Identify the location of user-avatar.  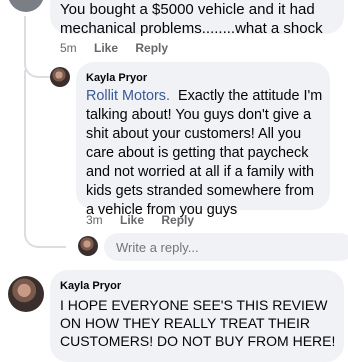
(88, 246).